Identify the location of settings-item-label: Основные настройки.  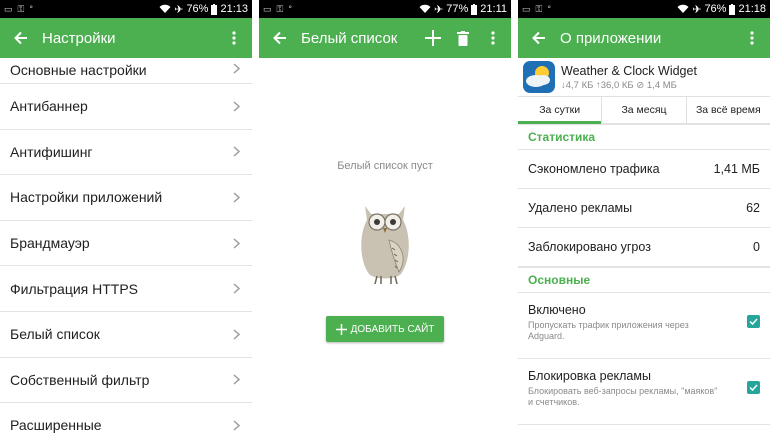
(78, 70).